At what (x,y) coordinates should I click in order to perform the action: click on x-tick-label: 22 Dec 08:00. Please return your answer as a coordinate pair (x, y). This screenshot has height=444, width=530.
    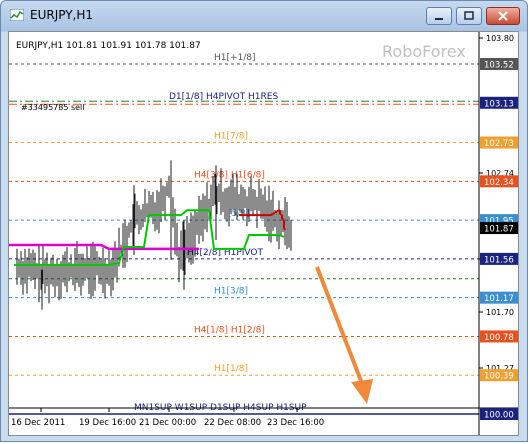
    Looking at the image, I should click on (232, 423).